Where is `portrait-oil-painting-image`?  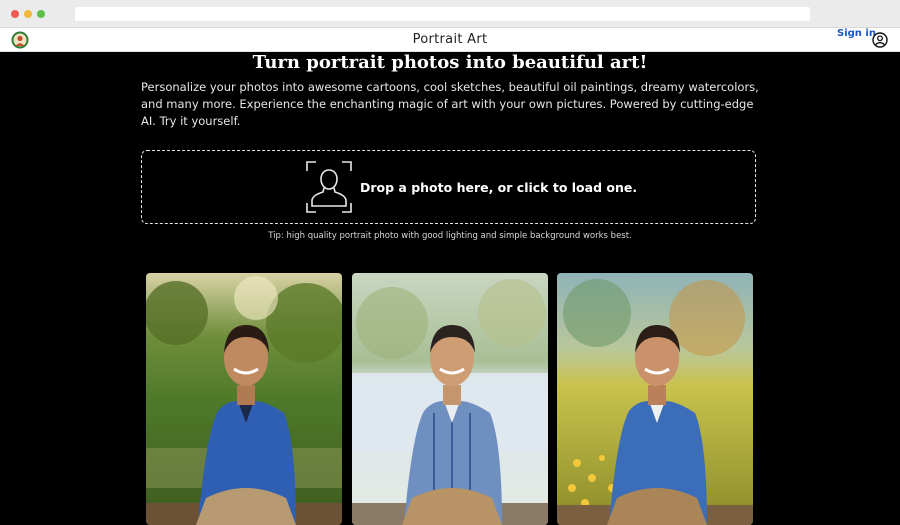 portrait-oil-painting-image is located at coordinates (655, 399).